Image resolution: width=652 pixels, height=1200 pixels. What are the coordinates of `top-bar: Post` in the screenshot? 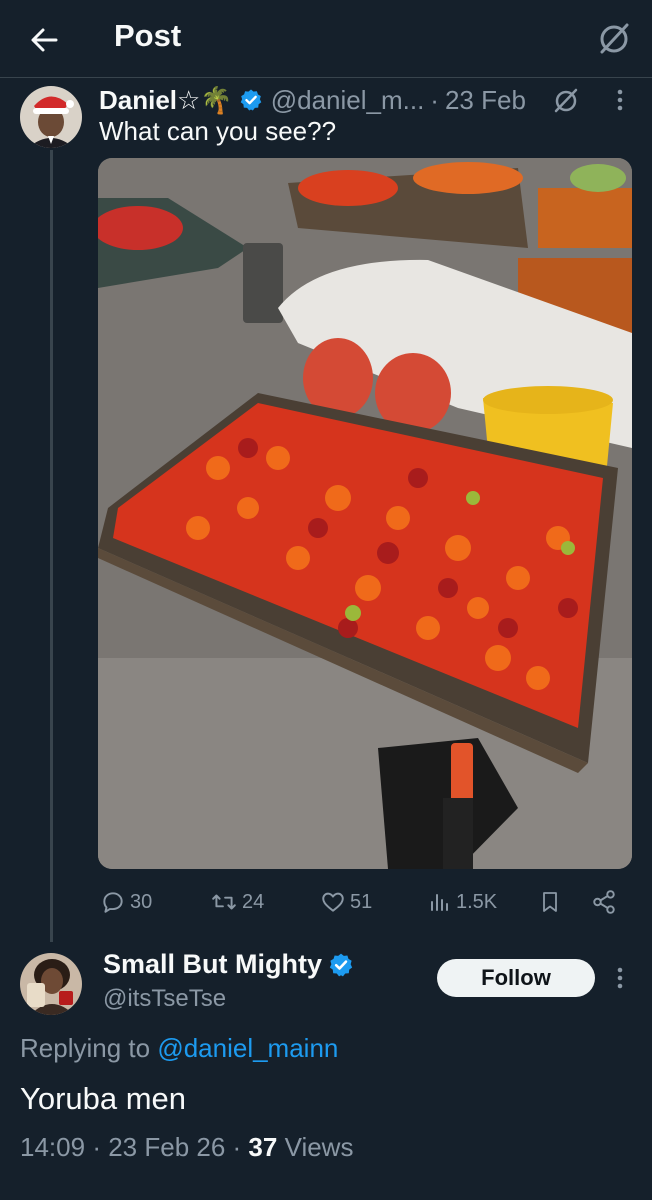 It's located at (326, 39).